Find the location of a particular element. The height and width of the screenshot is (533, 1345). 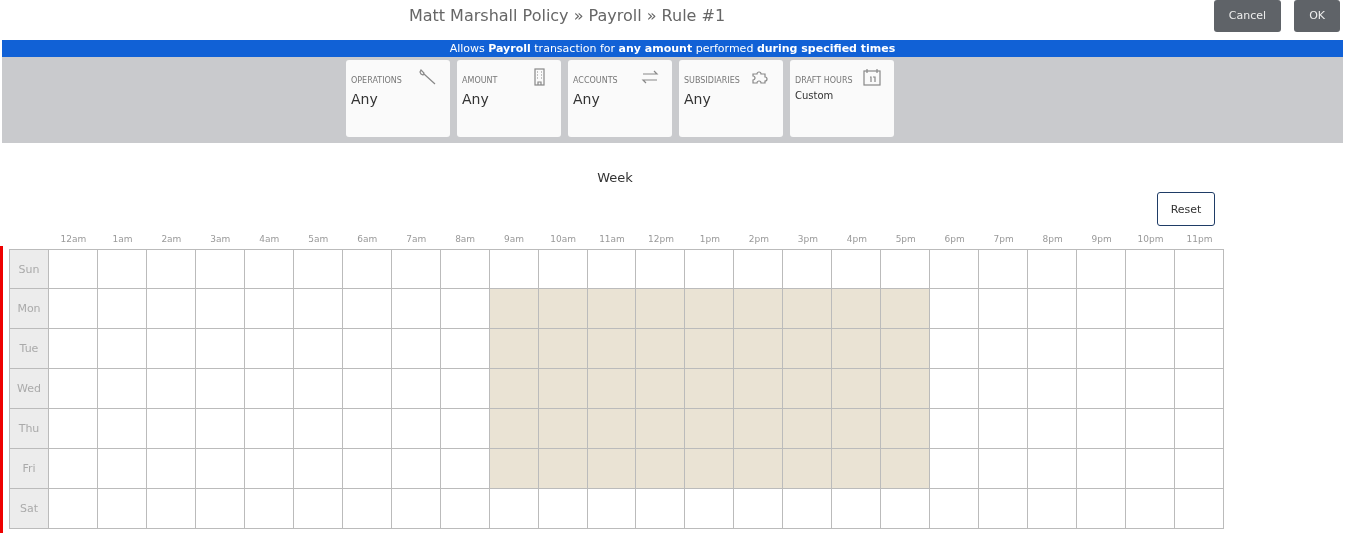

reset-button: Reset is located at coordinates (1186, 209).